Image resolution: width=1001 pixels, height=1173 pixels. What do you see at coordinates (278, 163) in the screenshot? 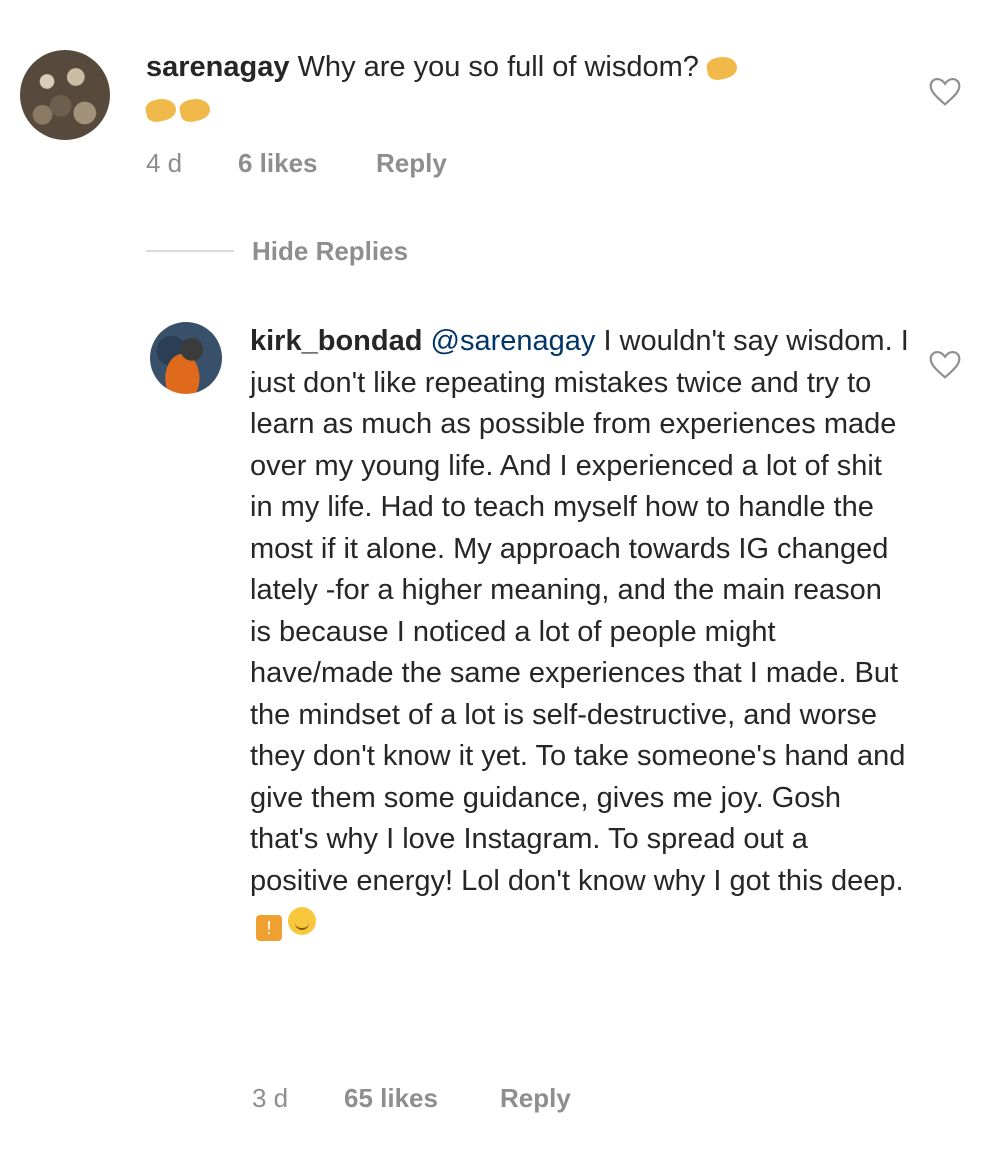
I see `comment-likes: 6 likes` at bounding box center [278, 163].